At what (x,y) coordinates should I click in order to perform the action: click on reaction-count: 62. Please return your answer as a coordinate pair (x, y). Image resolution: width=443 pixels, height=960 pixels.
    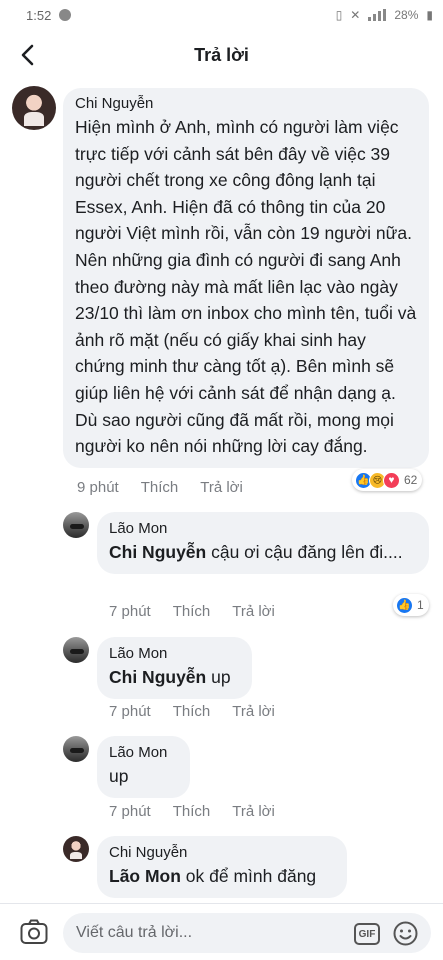
    Looking at the image, I should click on (411, 480).